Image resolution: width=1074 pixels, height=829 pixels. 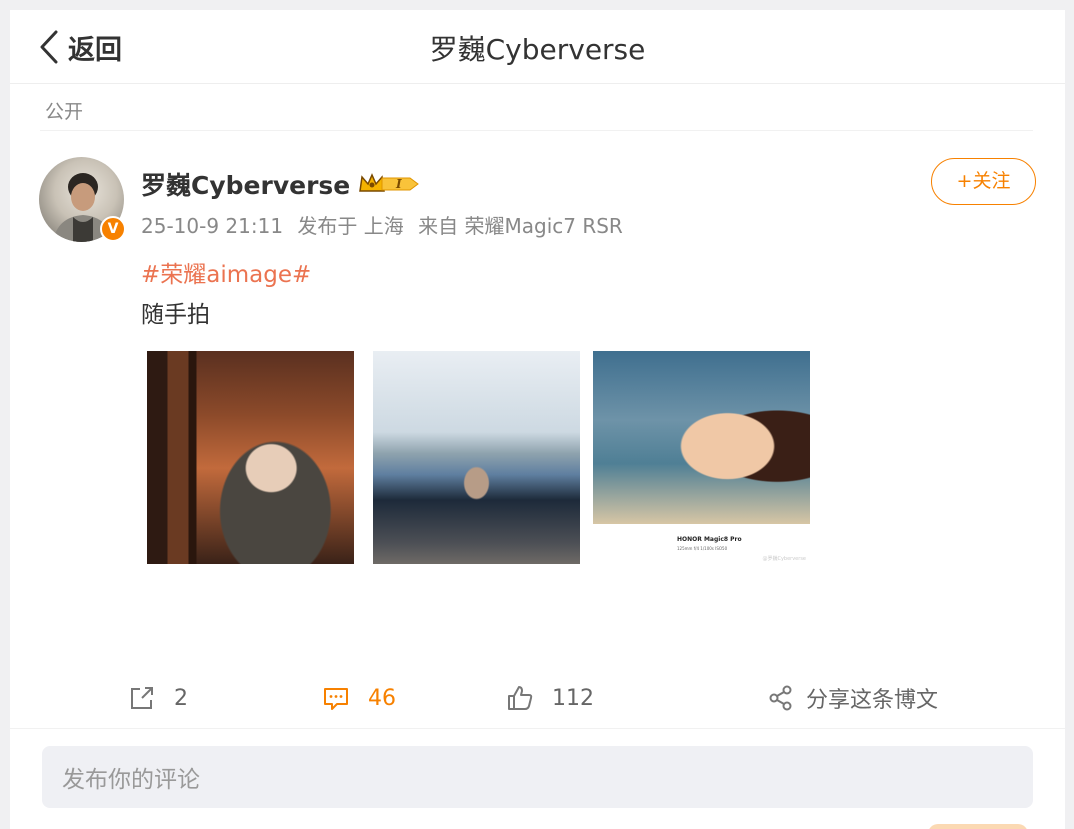 I want to click on repost-count: 2, so click(x=181, y=698).